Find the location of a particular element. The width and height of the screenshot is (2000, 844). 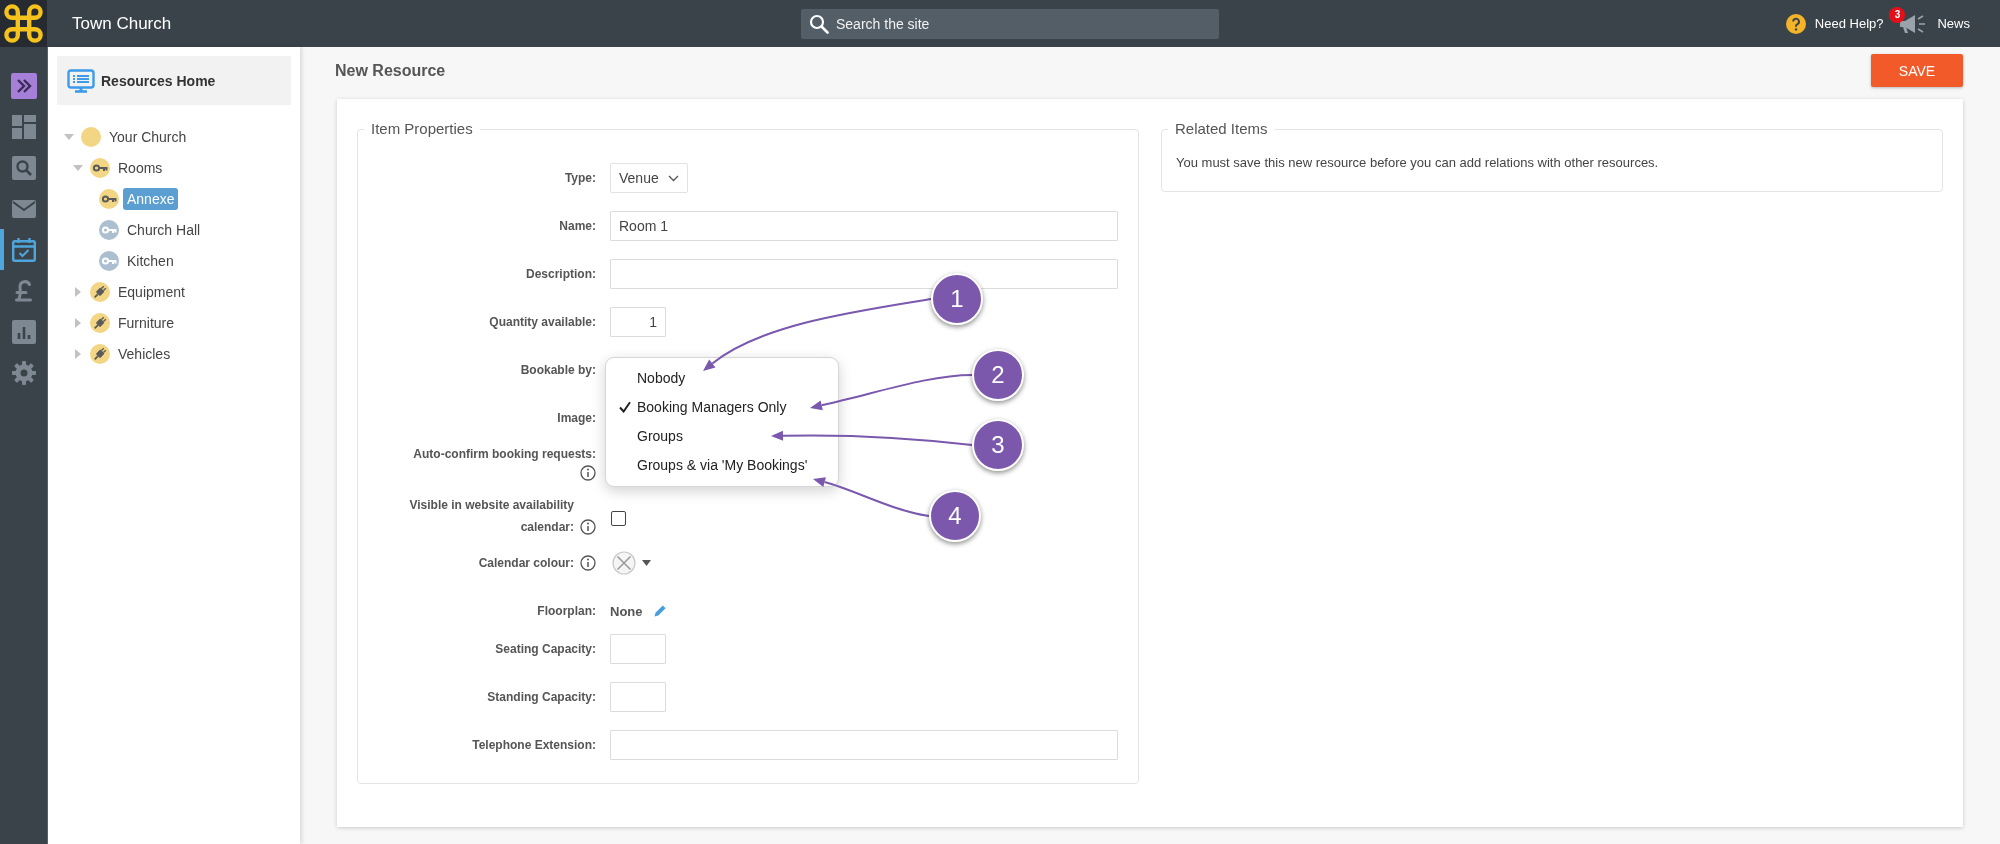

checkbox is located at coordinates (618, 518).